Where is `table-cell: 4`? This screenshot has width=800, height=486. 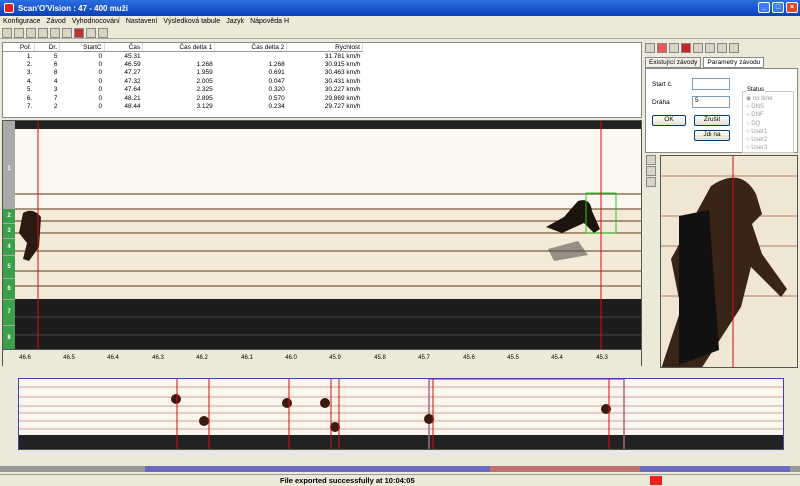 table-cell: 4 is located at coordinates (55, 81).